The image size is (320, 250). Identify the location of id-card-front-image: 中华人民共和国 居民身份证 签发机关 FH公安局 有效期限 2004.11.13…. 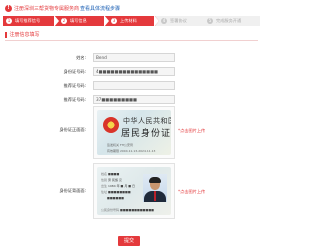
(134, 132).